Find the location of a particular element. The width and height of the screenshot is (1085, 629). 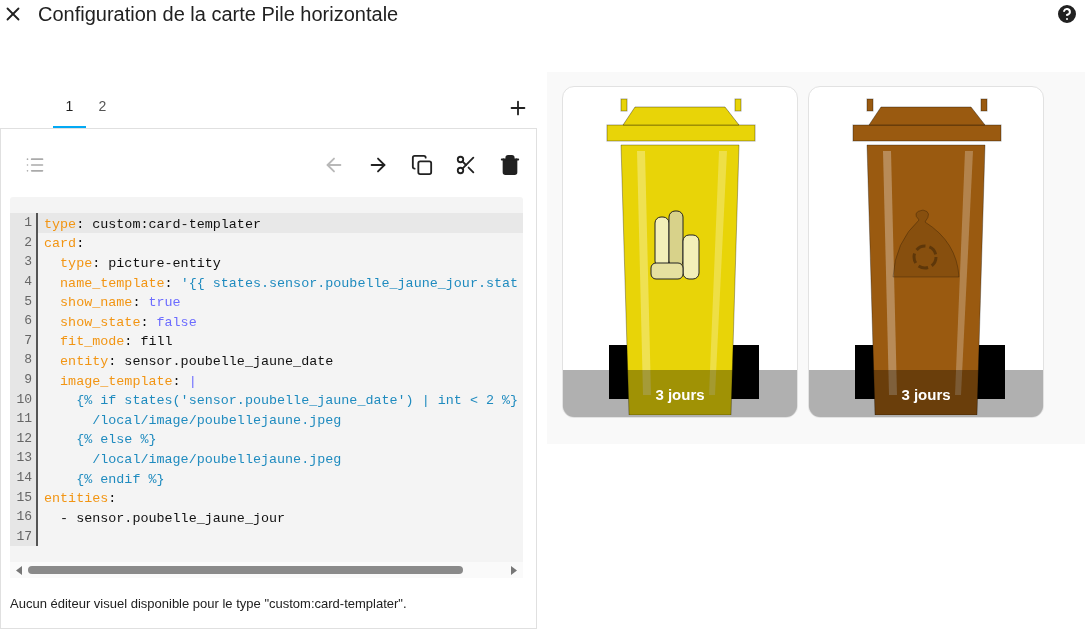

code-line: entities: is located at coordinates (80, 498).